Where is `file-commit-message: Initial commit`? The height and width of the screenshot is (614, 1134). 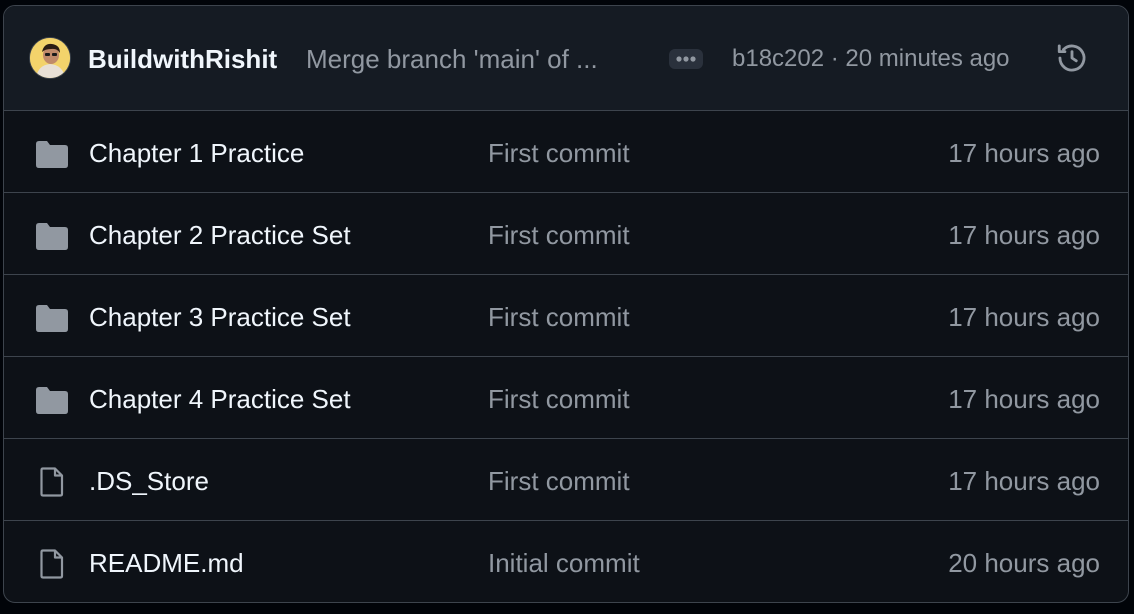
file-commit-message: Initial commit is located at coordinates (564, 563).